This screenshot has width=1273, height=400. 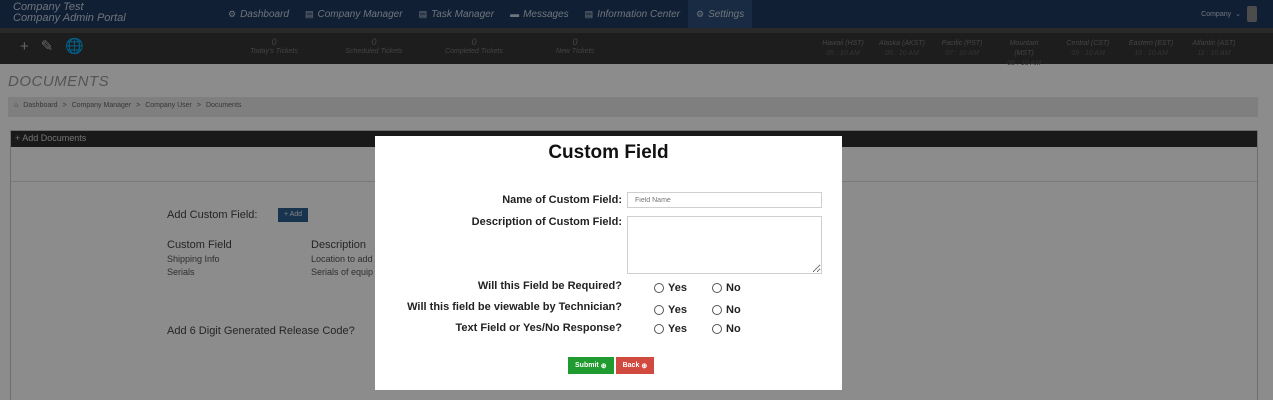 What do you see at coordinates (546, 222) in the screenshot?
I see `description-field-label: Description of Custom Field:` at bounding box center [546, 222].